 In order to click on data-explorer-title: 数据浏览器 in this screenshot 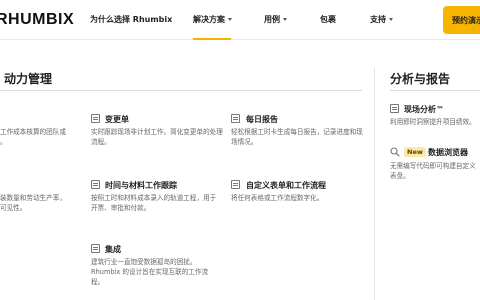, I will do `click(448, 152)`.